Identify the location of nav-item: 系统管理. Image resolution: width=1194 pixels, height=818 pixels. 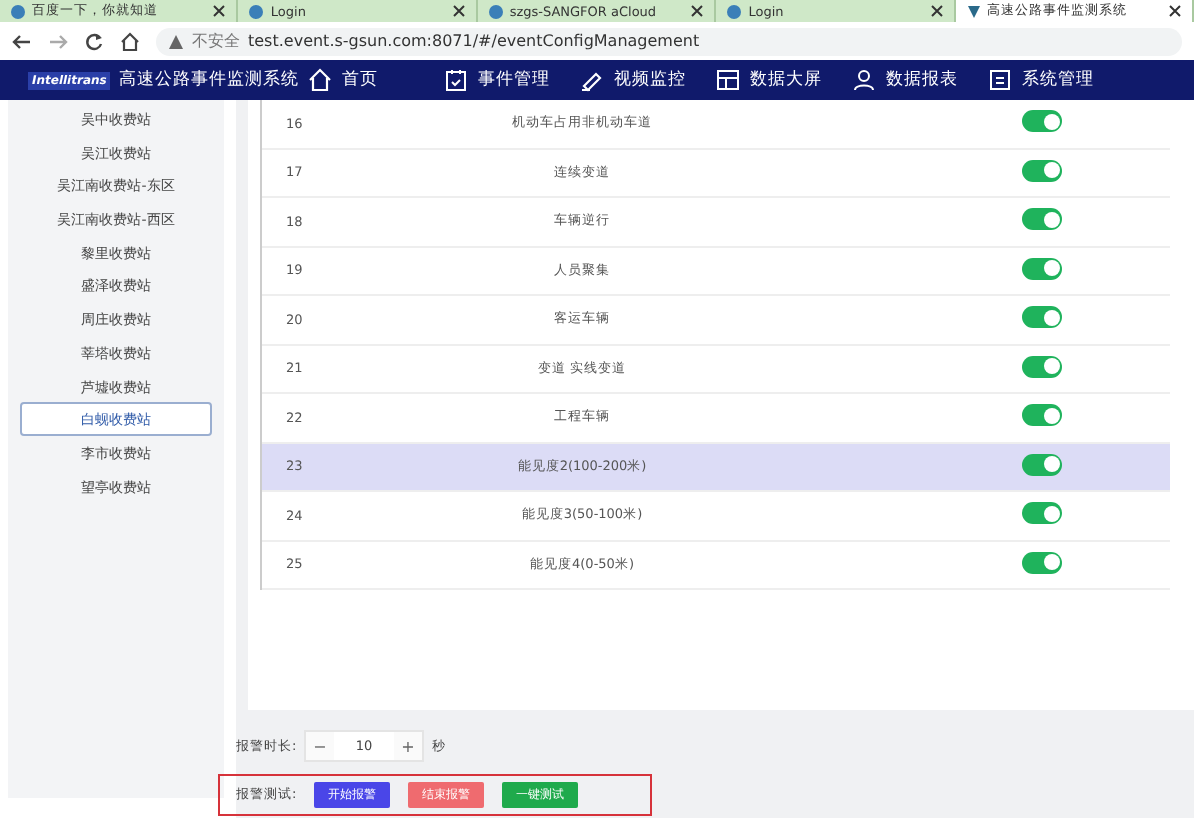
(1056, 80).